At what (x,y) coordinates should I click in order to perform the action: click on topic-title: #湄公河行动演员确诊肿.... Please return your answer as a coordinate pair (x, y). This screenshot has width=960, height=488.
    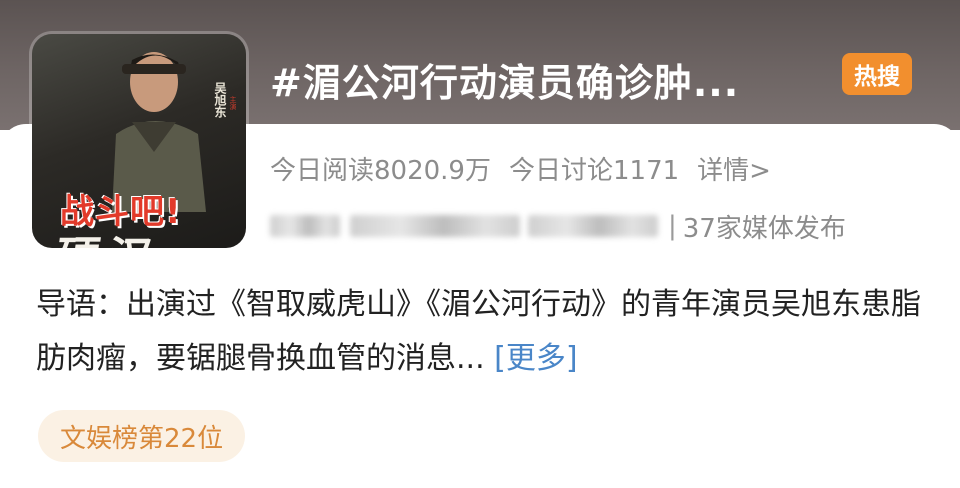
    Looking at the image, I should click on (504, 79).